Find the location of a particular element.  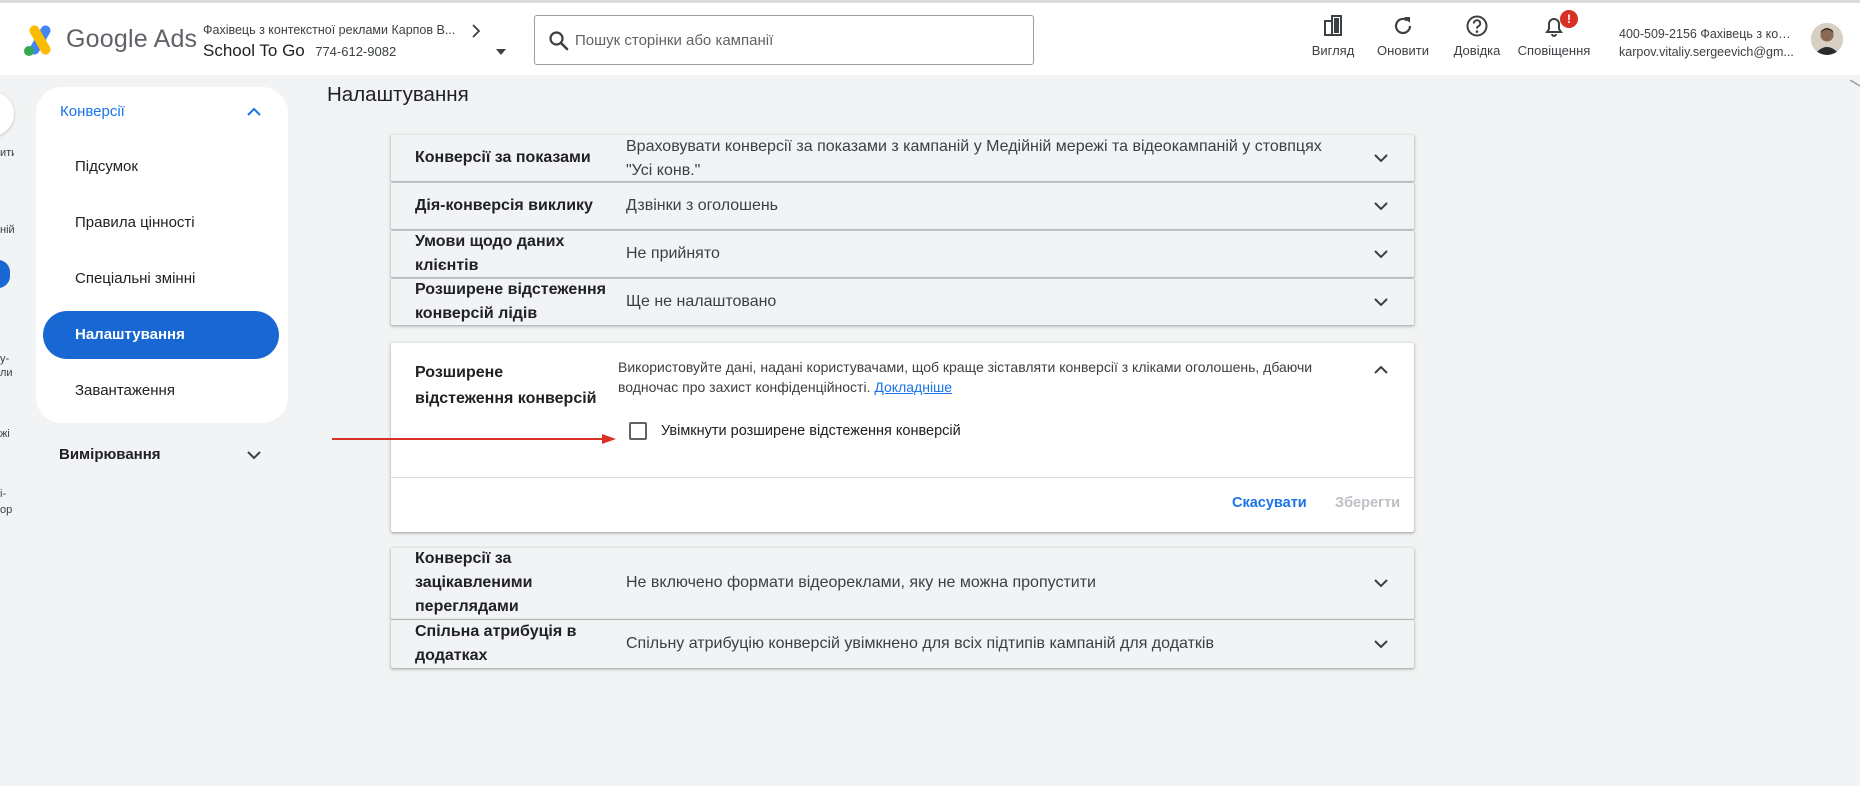

setting-row-value: Не прийнято is located at coordinates (673, 253).